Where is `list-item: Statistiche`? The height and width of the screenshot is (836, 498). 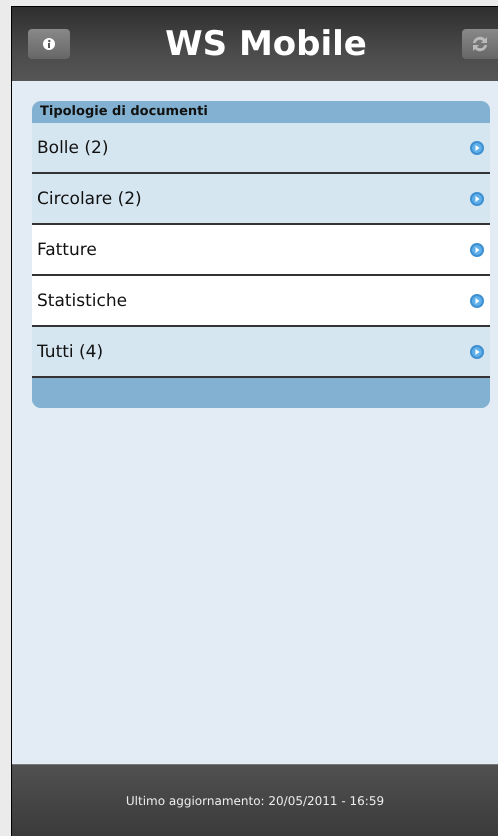 list-item: Statistiche is located at coordinates (261, 301).